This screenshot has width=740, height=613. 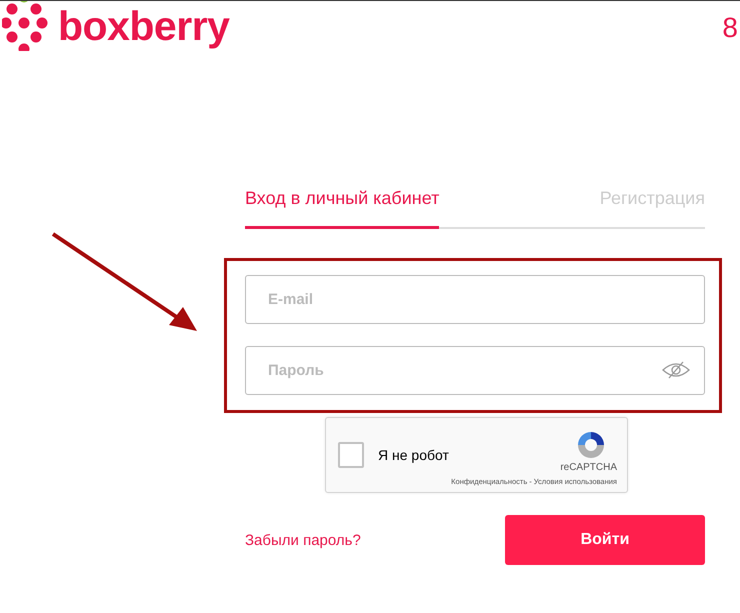 I want to click on captcha-checkbox, so click(x=351, y=455).